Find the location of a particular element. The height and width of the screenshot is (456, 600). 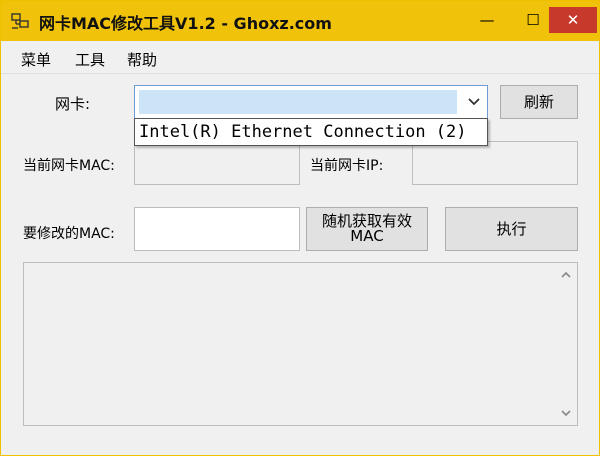

nic-select-value is located at coordinates (298, 102).